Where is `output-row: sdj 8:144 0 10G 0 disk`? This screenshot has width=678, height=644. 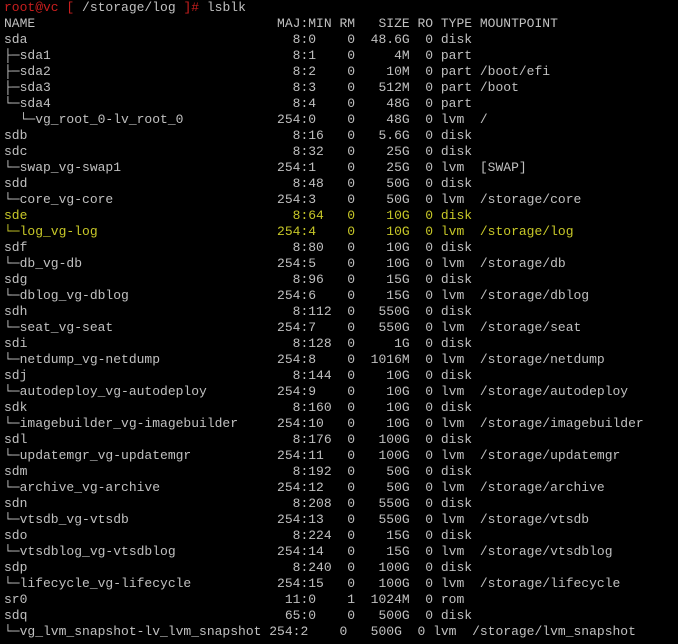 output-row: sdj 8:144 0 10G 0 disk is located at coordinates (238, 375).